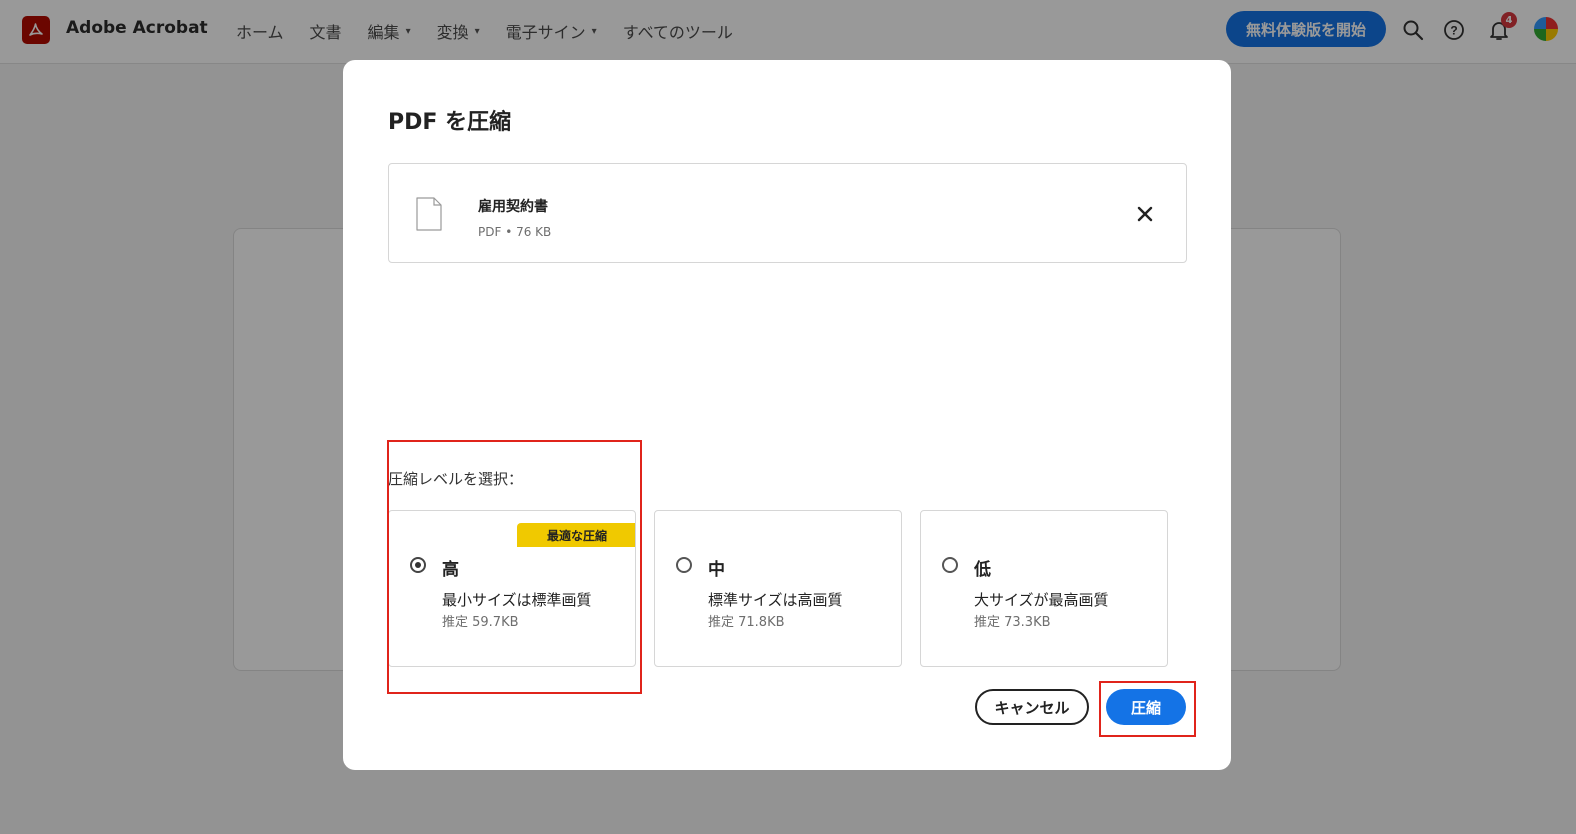 This screenshot has width=1576, height=834. Describe the element at coordinates (1146, 707) in the screenshot. I see `compress-button: 圧縮` at that location.